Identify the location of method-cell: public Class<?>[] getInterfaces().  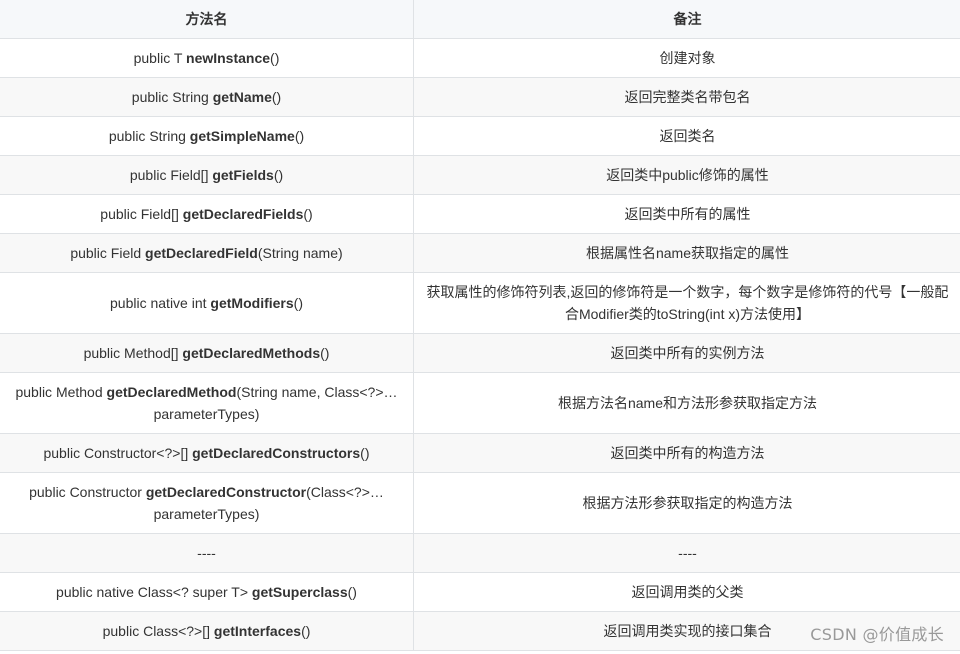
(207, 631).